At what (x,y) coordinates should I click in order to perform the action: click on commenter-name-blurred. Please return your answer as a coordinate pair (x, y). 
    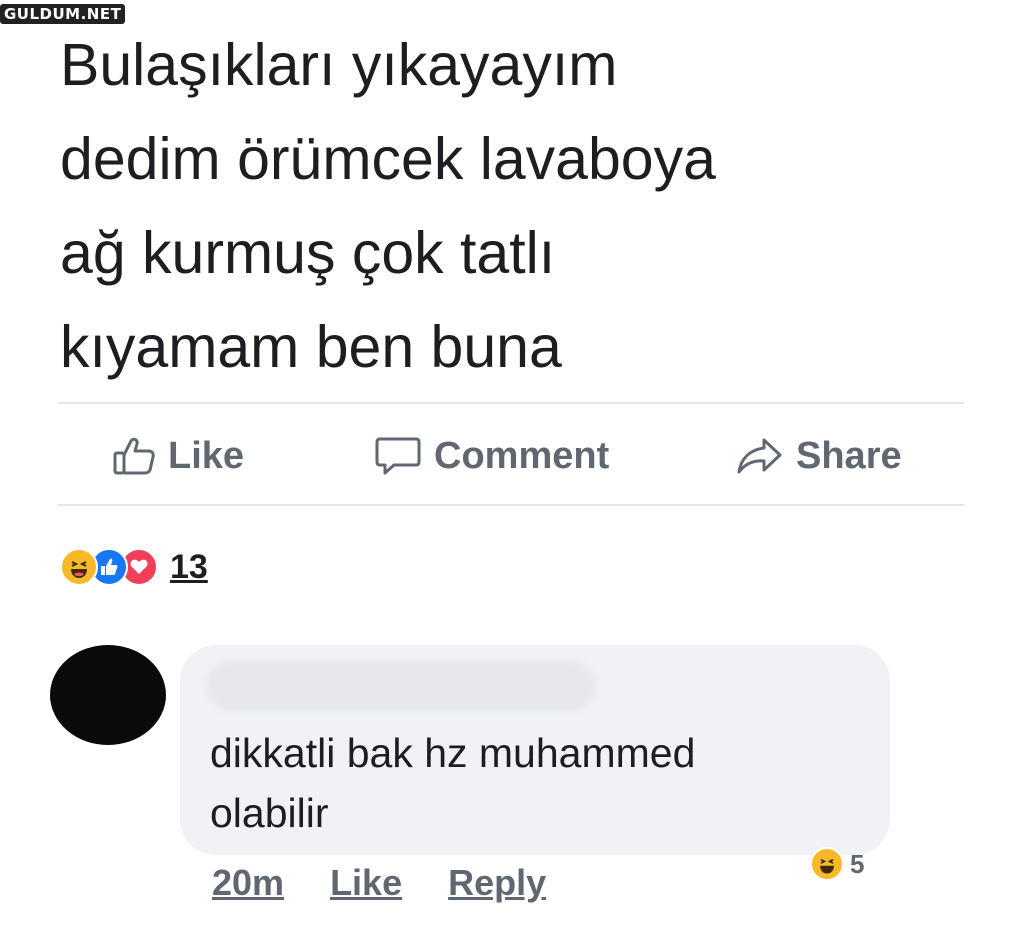
    Looking at the image, I should click on (401, 686).